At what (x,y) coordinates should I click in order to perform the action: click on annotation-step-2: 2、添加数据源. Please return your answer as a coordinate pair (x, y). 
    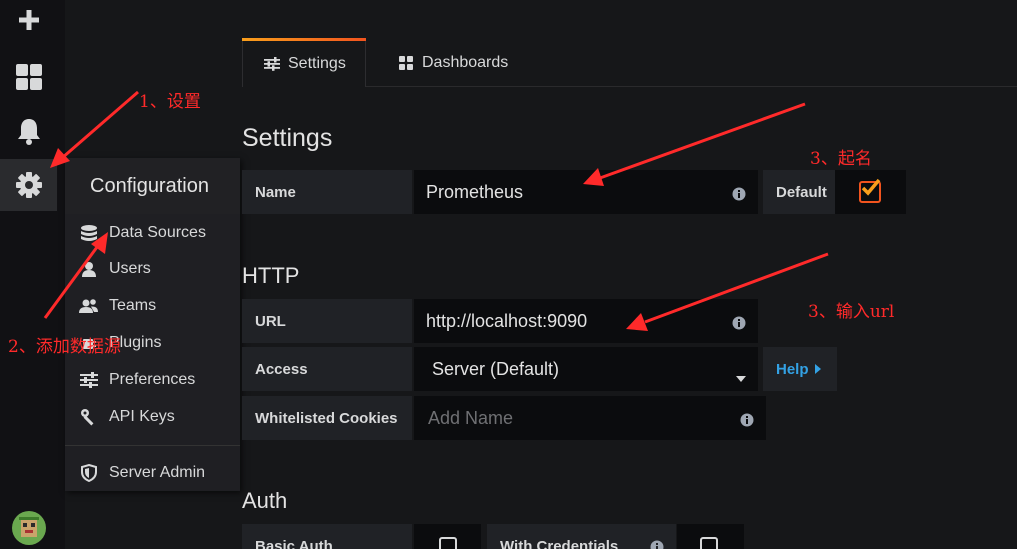
    Looking at the image, I should click on (64, 347).